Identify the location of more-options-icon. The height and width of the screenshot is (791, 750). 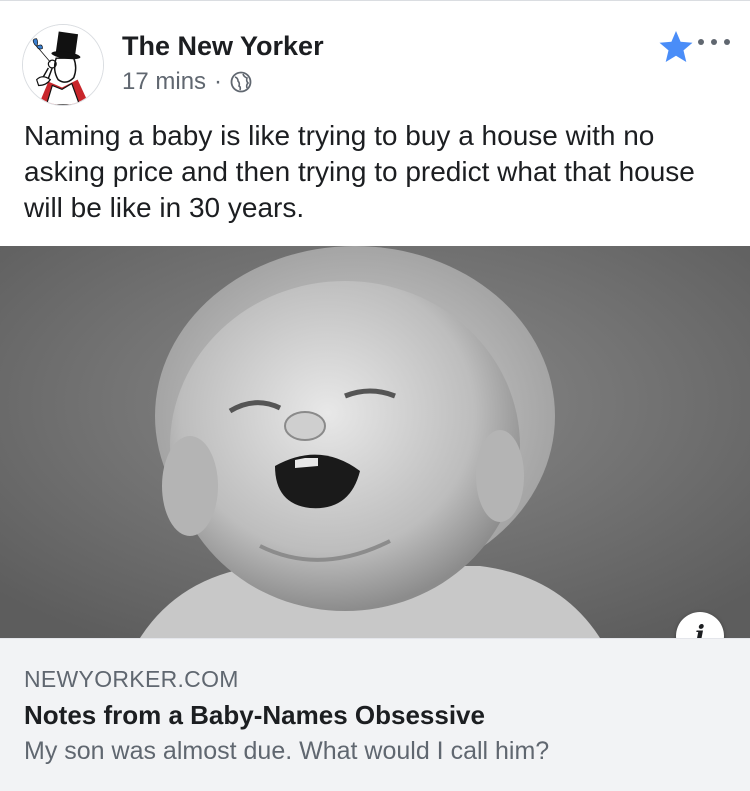
(714, 42).